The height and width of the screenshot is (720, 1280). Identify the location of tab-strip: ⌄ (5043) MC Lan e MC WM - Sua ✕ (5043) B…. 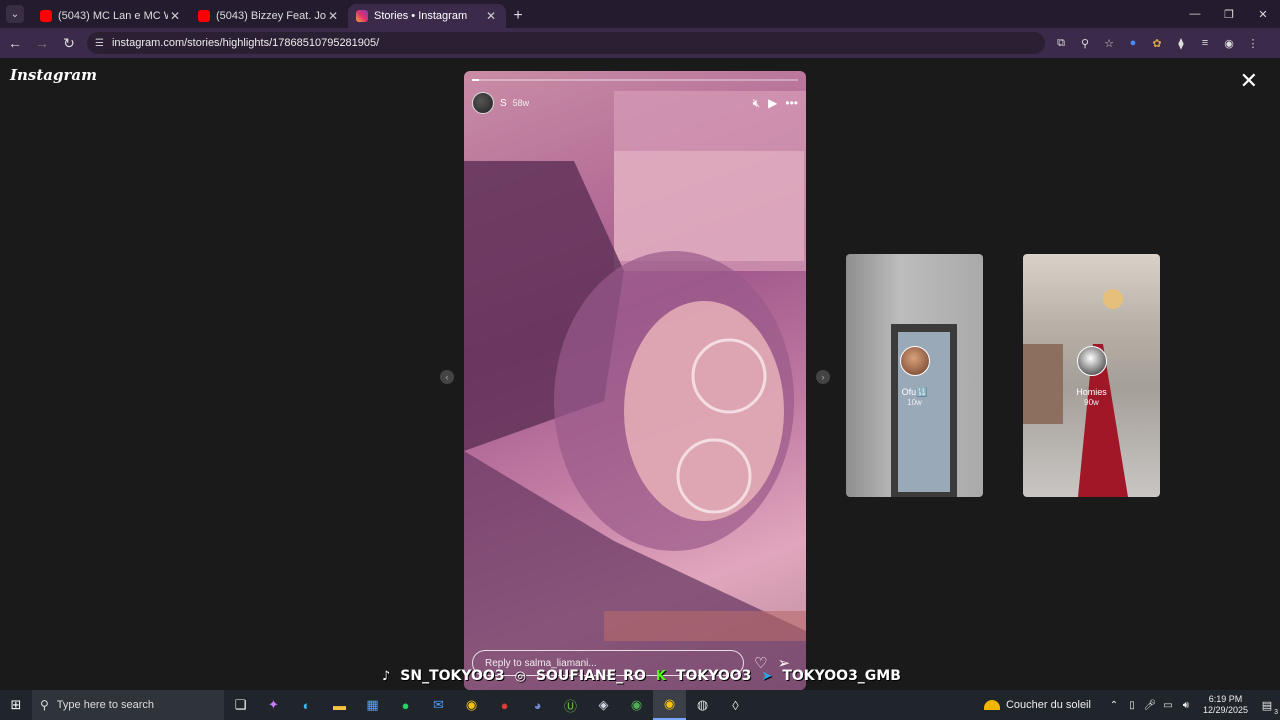
(640, 14).